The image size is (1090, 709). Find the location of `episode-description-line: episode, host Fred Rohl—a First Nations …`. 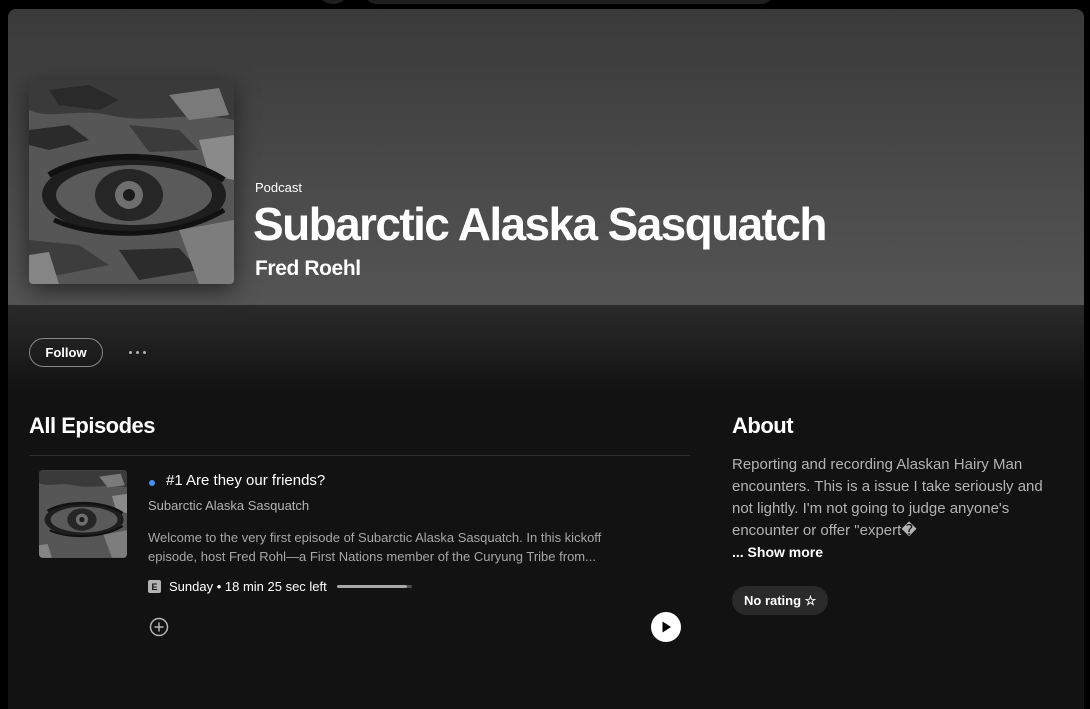

episode-description-line: episode, host Fred Rohl—a First Nations … is located at coordinates (372, 556).